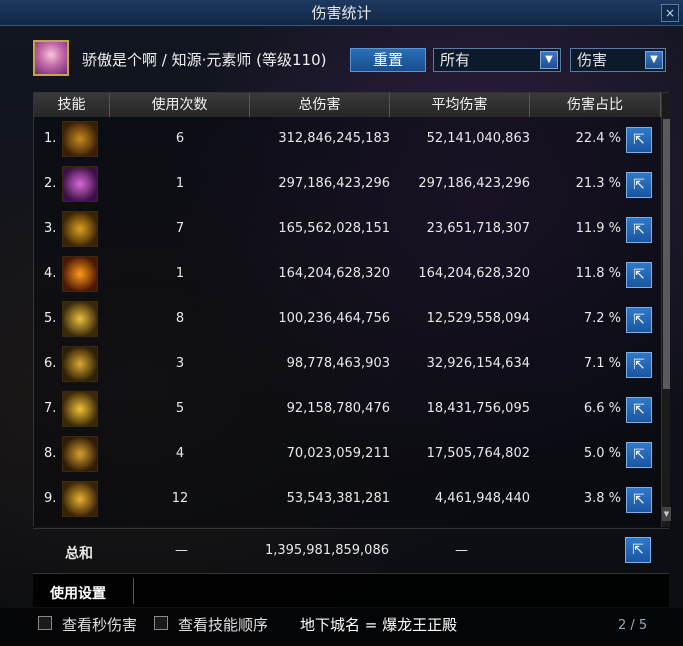 Image resolution: width=683 pixels, height=646 pixels. I want to click on average-damage: 52,141,040,863, so click(478, 138).